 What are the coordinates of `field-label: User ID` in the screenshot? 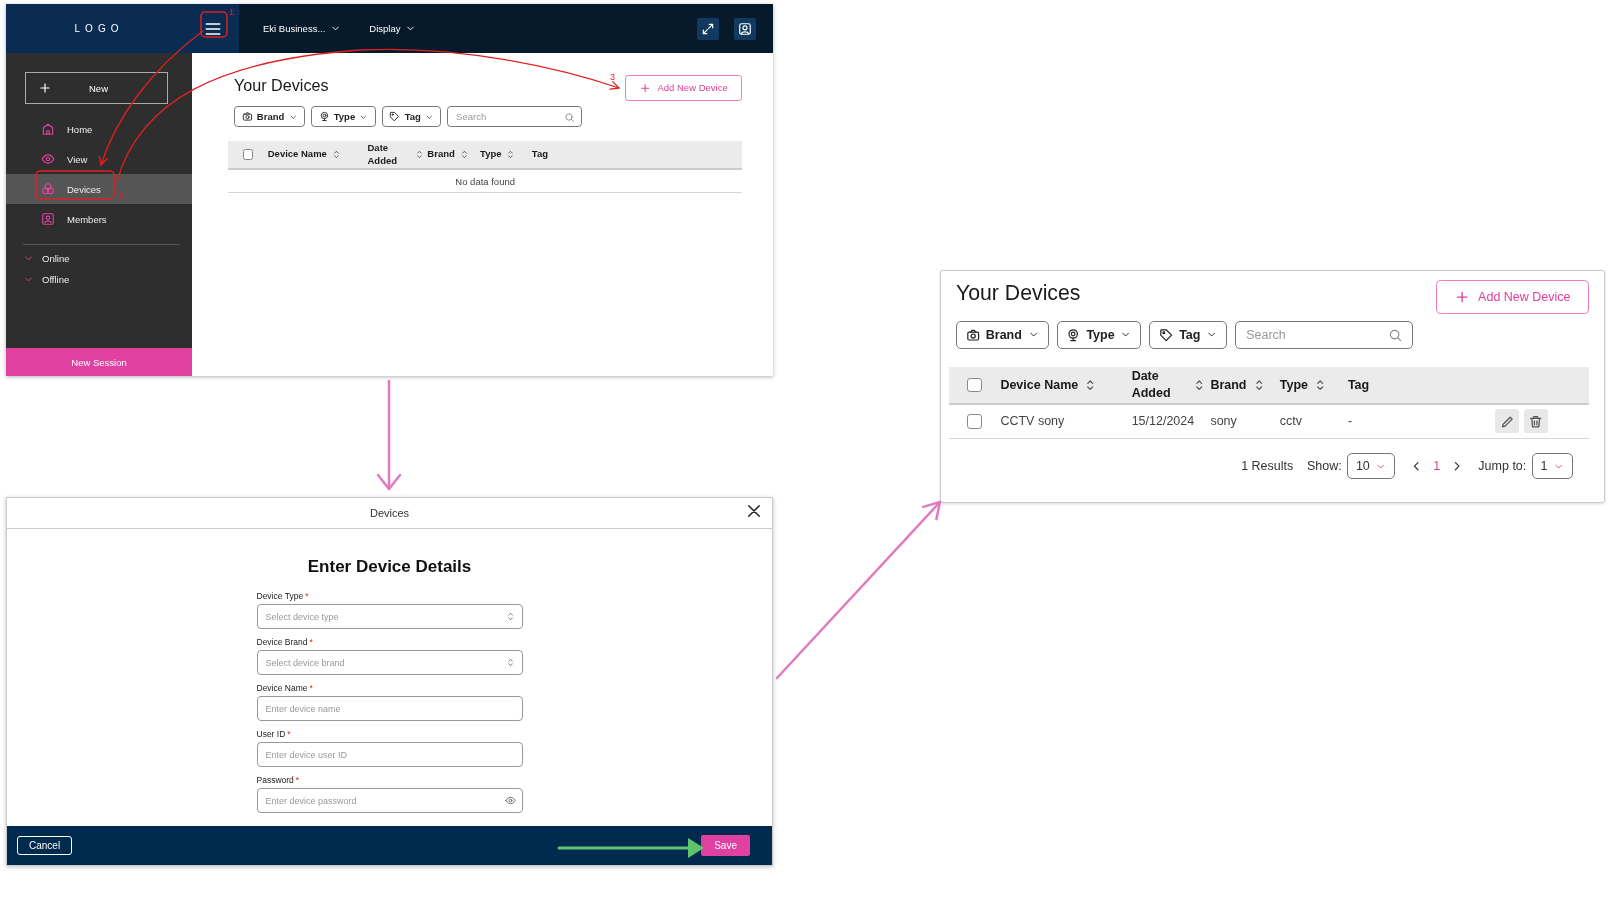 It's located at (271, 734).